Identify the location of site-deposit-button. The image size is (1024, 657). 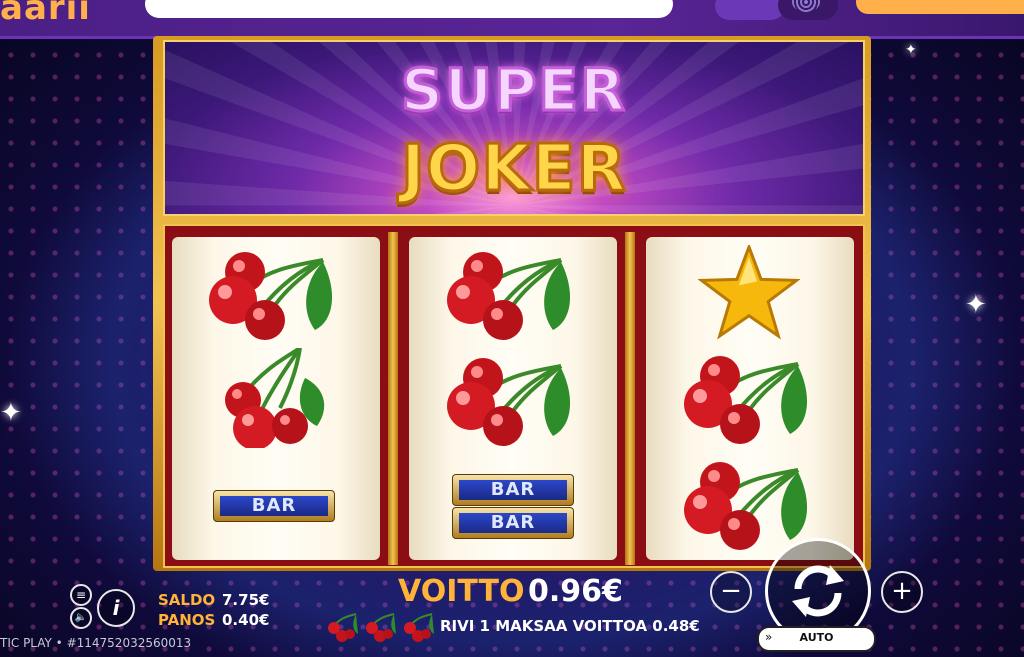
(940, 7).